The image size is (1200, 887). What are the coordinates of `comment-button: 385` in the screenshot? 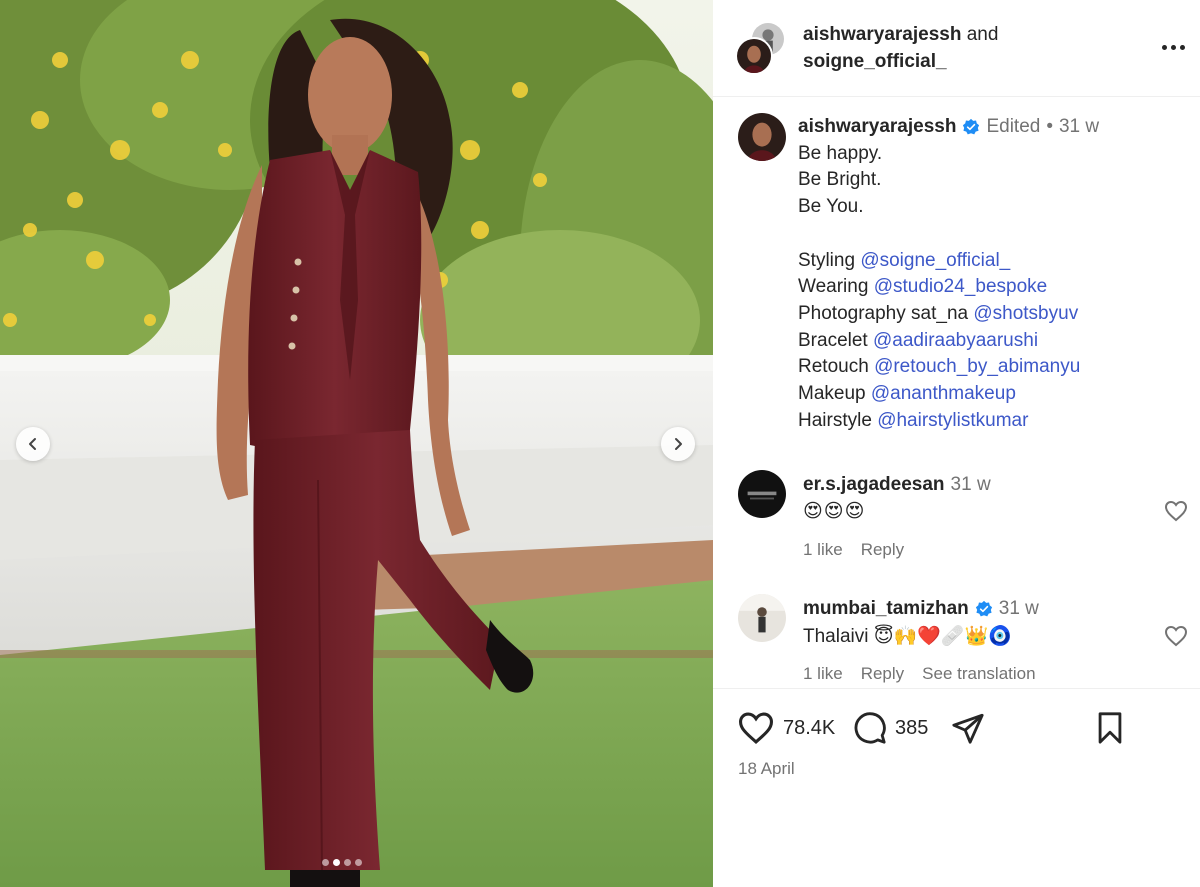 It's located at (890, 728).